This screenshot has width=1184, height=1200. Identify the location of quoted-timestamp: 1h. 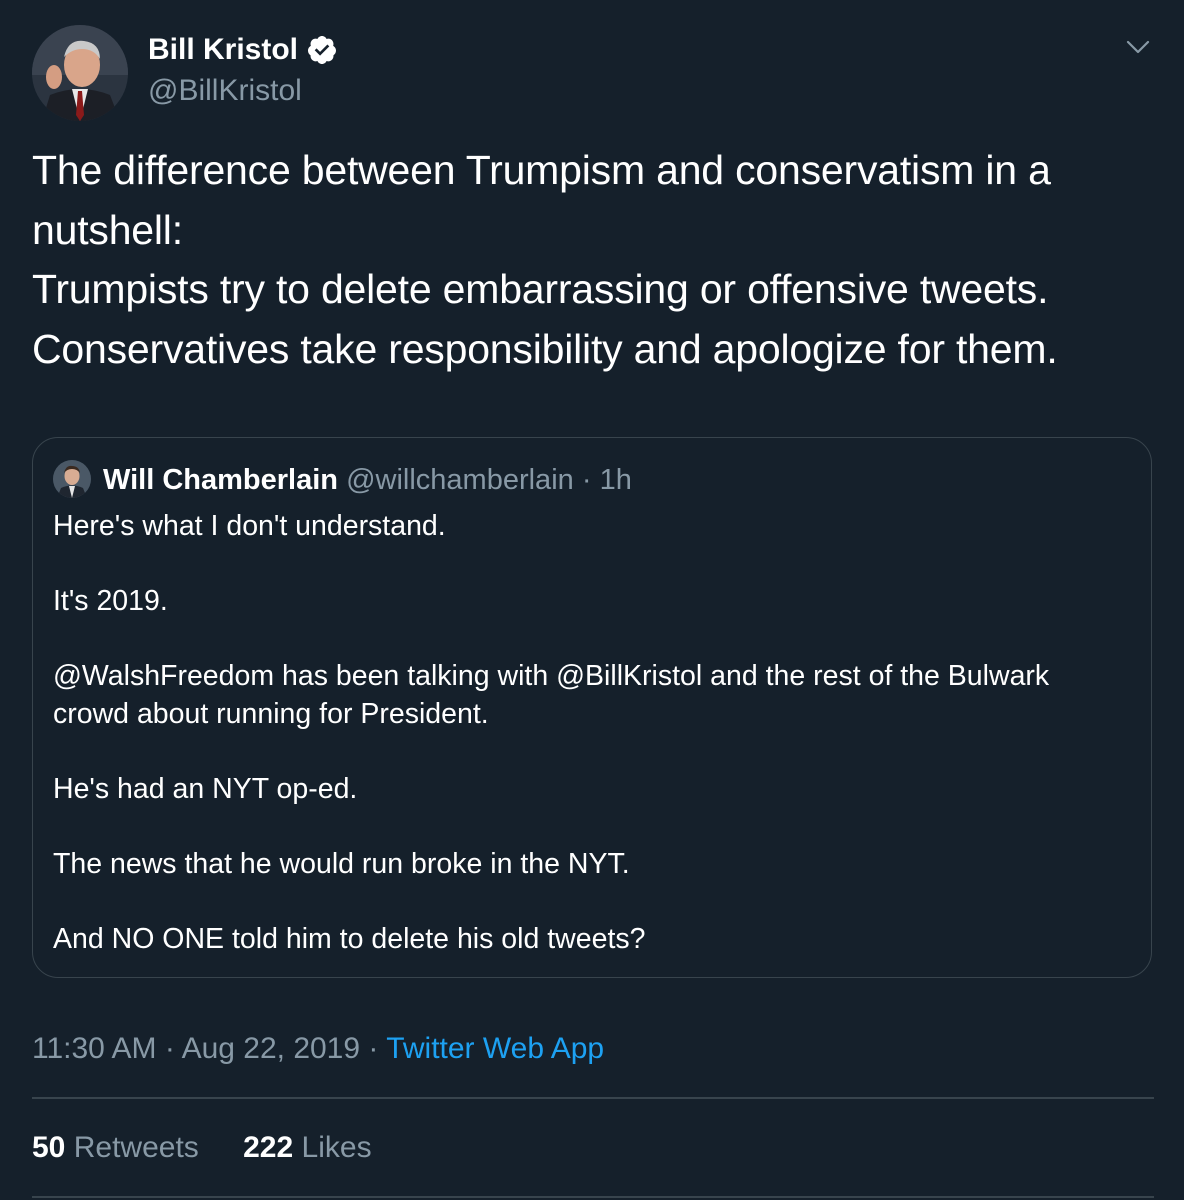
(616, 480).